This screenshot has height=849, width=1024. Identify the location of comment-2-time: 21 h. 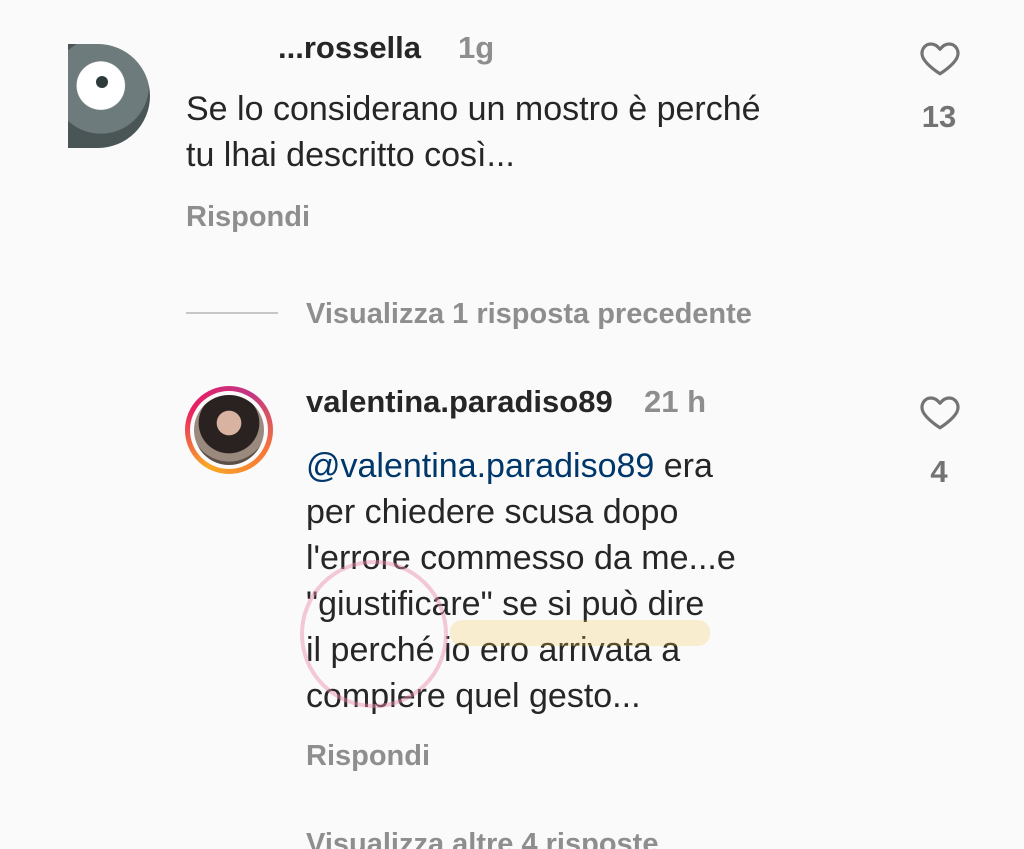
(675, 401).